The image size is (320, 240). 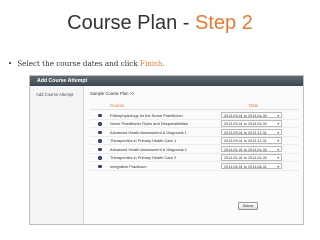 I want to click on nav-item-add-course-attempt: Add Course Attempt, so click(x=56, y=91).